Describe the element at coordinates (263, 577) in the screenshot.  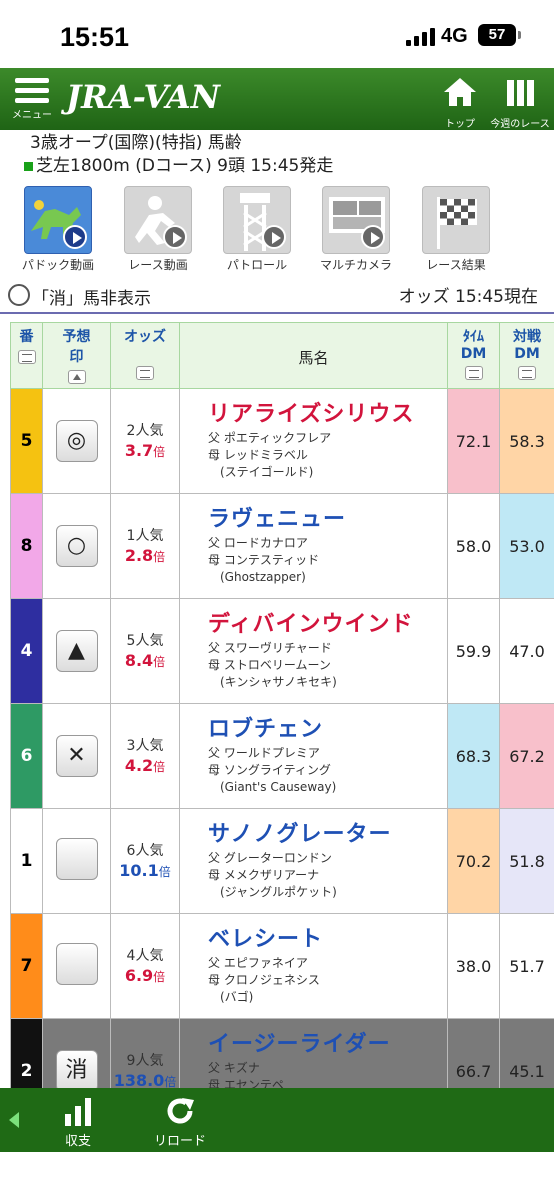
I see `broodmare-sire: (Ghostzapper)` at that location.